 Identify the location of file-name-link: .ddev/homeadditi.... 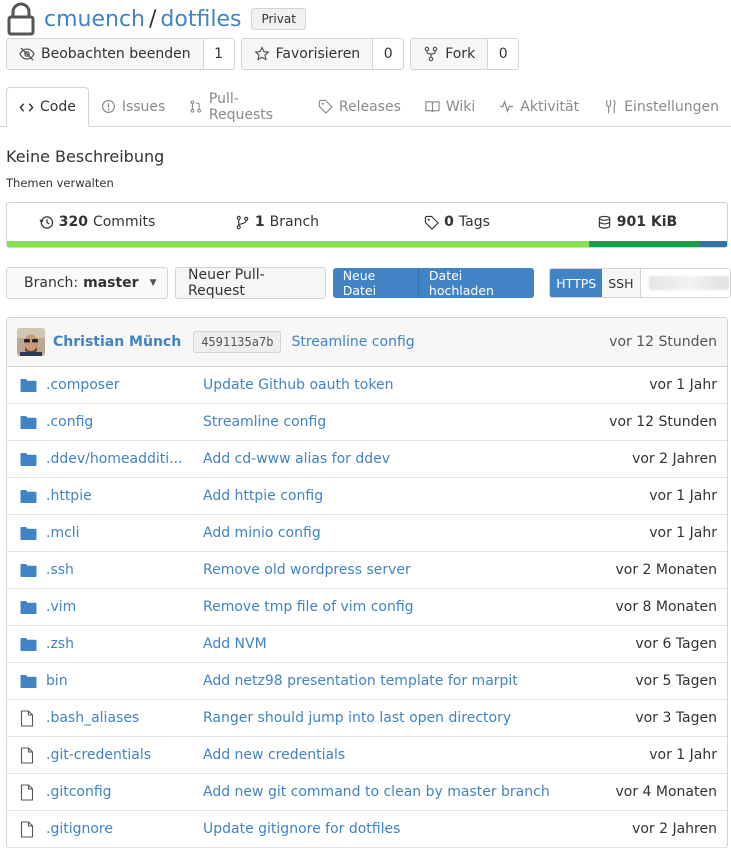
(122, 459).